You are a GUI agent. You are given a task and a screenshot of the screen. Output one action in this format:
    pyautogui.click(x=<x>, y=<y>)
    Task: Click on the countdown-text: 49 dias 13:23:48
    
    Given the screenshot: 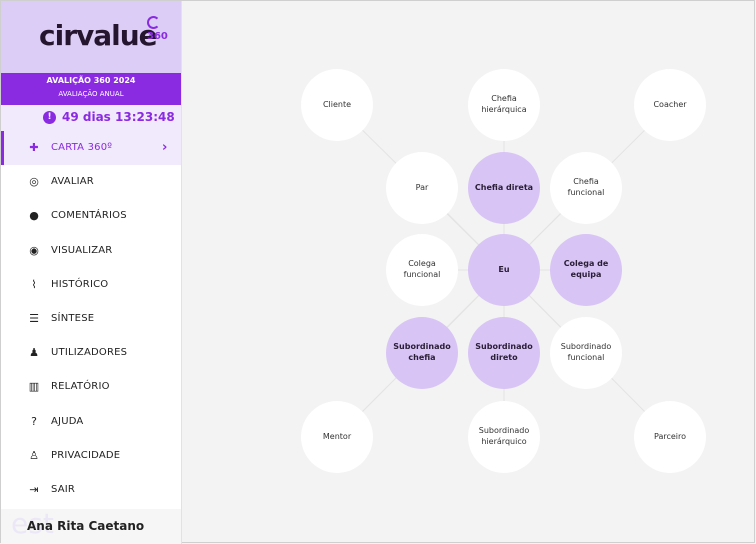 What is the action you would take?
    pyautogui.click(x=118, y=117)
    